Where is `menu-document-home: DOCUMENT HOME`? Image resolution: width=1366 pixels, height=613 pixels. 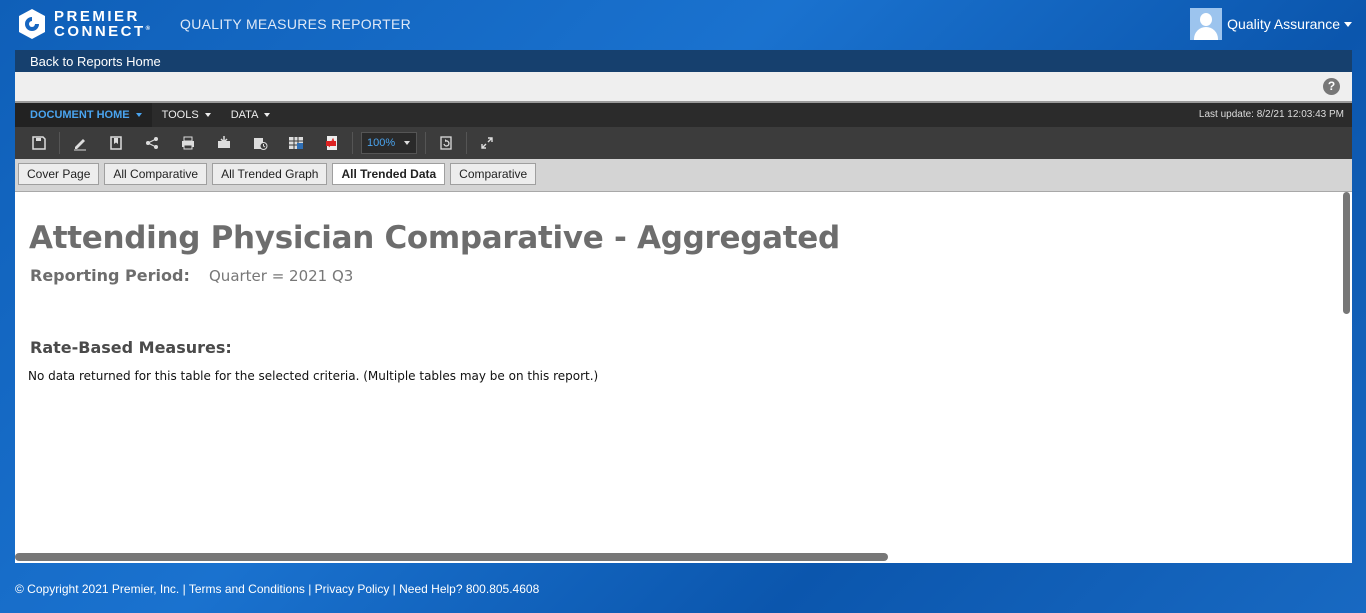 menu-document-home: DOCUMENT HOME is located at coordinates (83, 115).